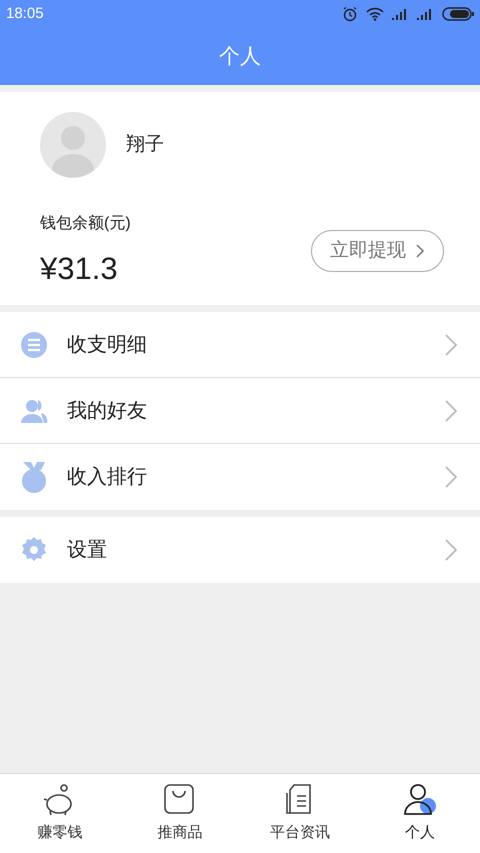  What do you see at coordinates (240, 345) in the screenshot?
I see `menu-item: 收支明细` at bounding box center [240, 345].